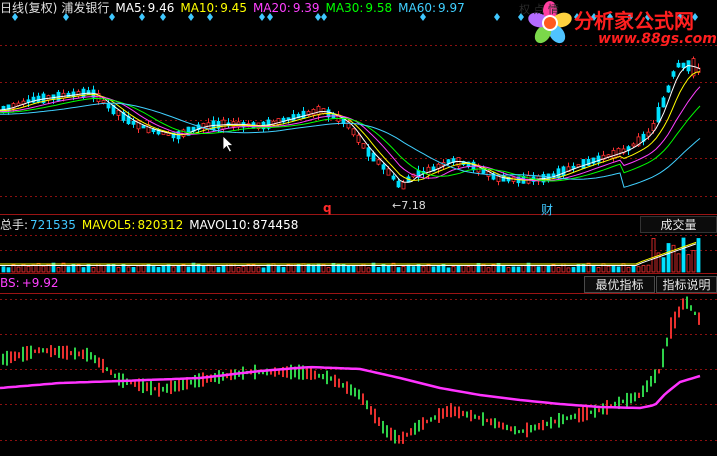  I want to click on ma60-value: 9.97, so click(451, 8).